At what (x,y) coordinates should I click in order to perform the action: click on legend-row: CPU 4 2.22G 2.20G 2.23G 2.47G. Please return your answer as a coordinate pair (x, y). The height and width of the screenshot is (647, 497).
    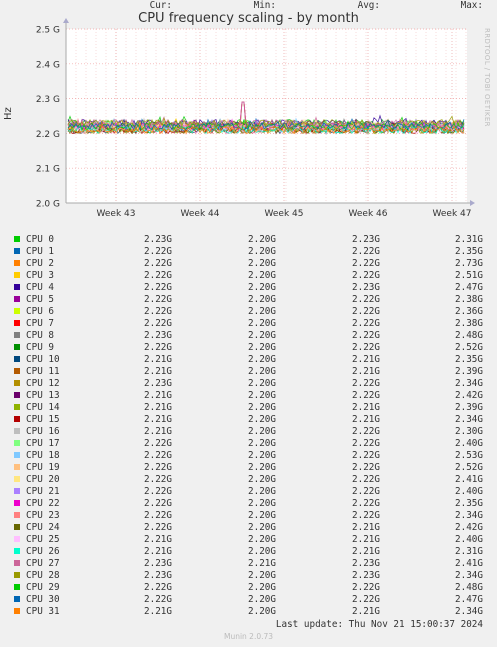
    Looking at the image, I should click on (248, 288).